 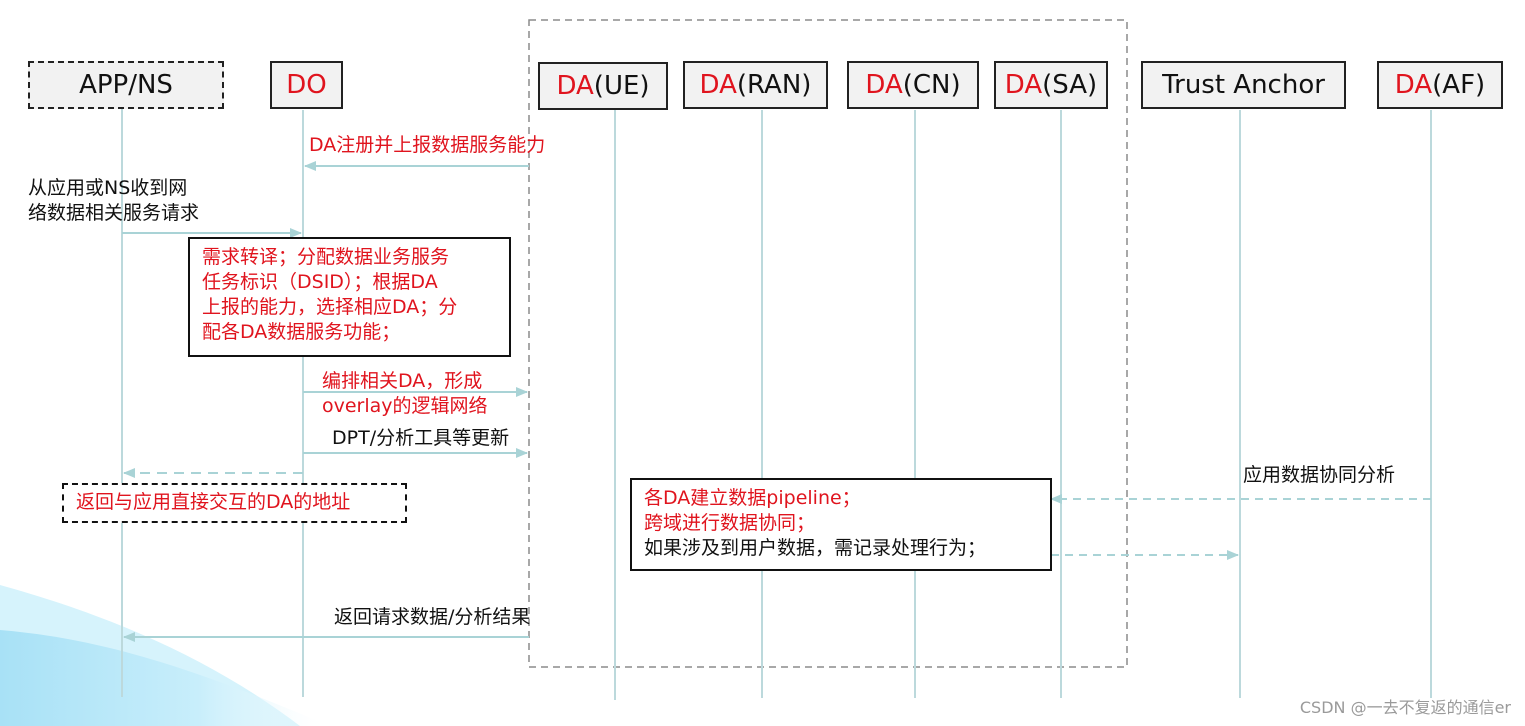 I want to click on actor-prefix: DO, so click(x=306, y=85).